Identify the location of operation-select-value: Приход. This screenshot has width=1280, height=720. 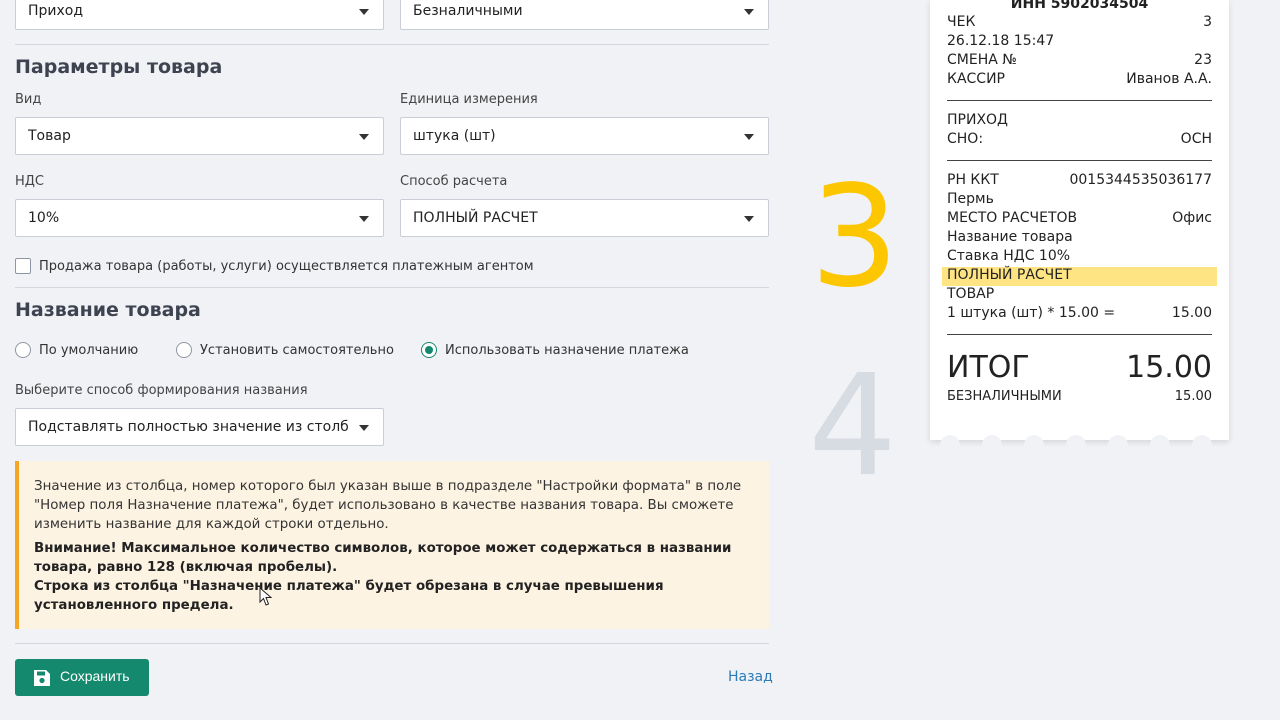
(56, 11).